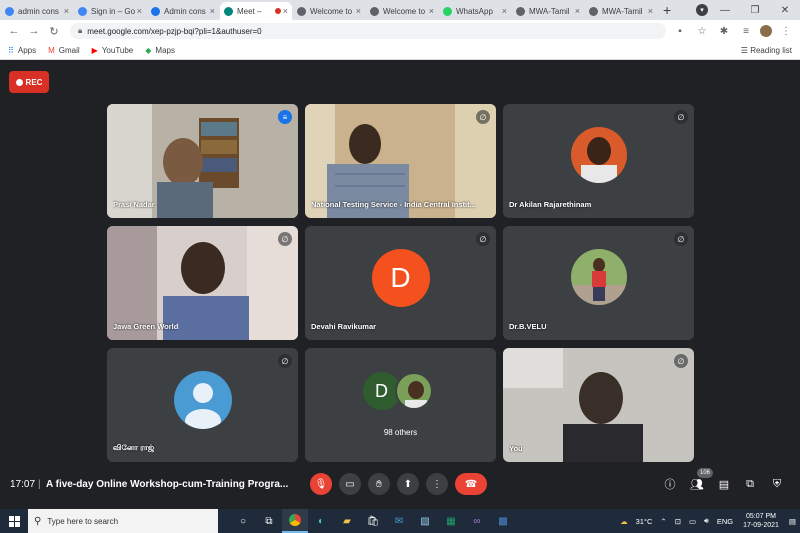 The width and height of the screenshot is (800, 533). I want to click on taskbar-search-box: ⚲ Type here to search, so click(123, 521).